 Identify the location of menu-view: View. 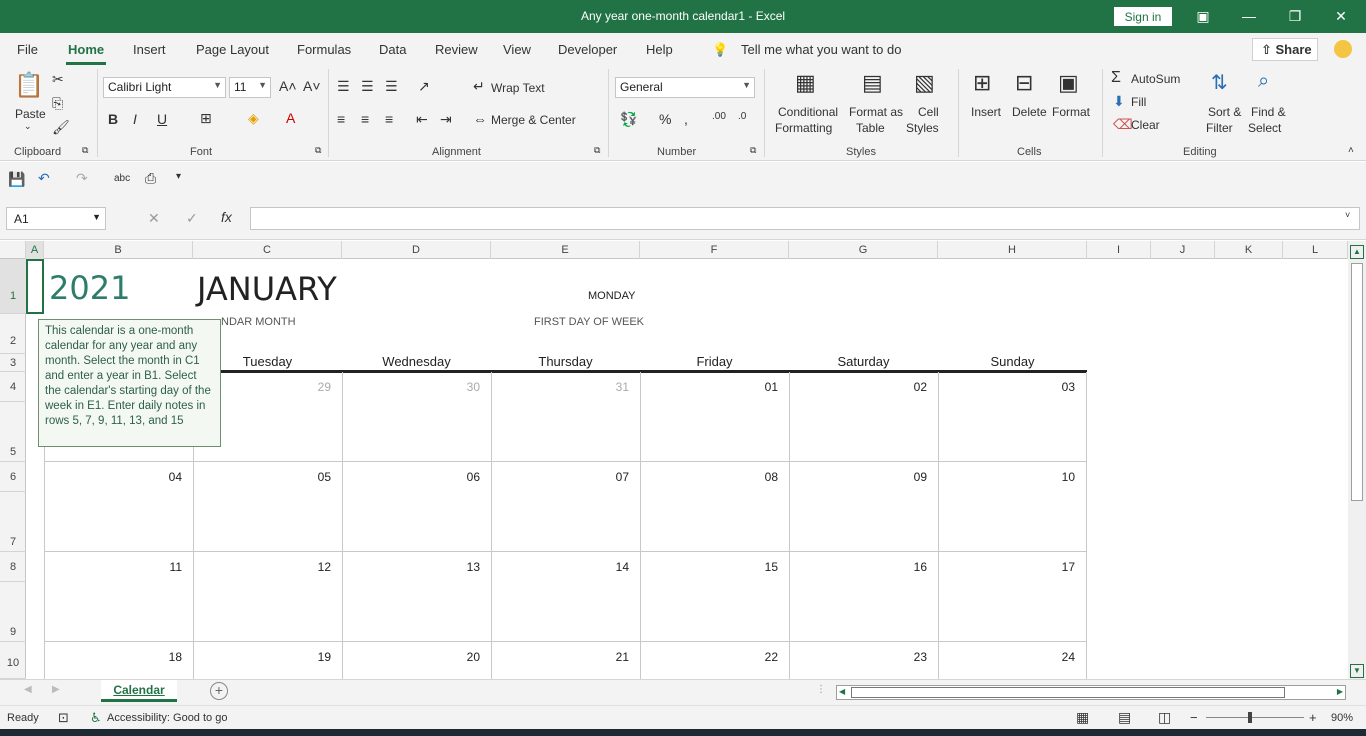
(517, 49).